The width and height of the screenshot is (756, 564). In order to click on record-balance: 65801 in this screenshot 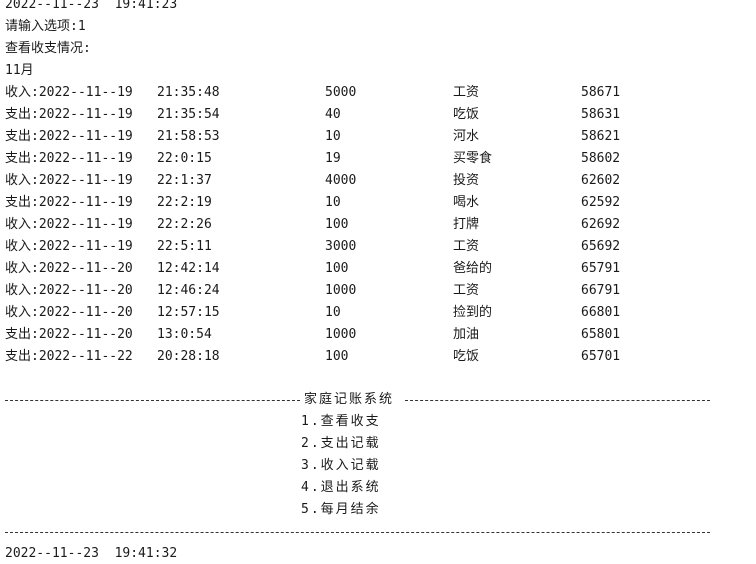, I will do `click(601, 334)`.